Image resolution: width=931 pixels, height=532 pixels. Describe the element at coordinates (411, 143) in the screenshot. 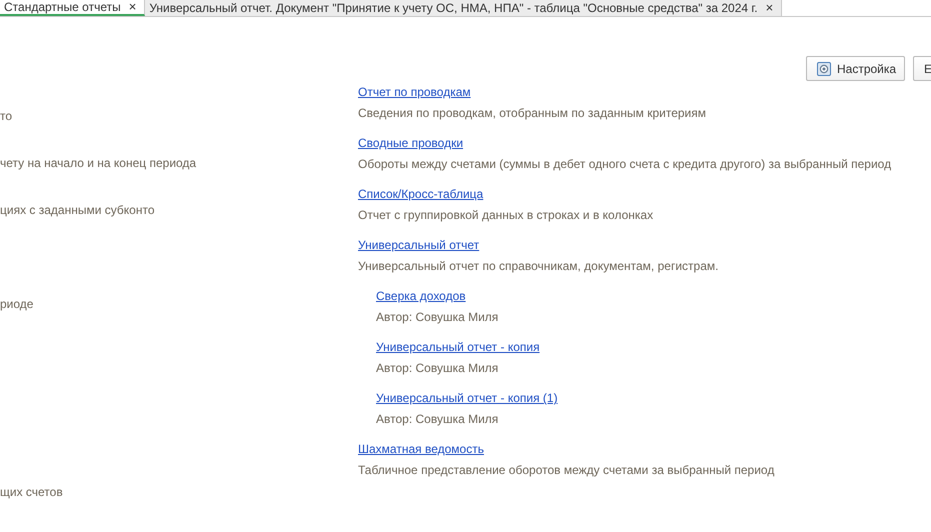

I see `report-link: Сводные проводки` at that location.